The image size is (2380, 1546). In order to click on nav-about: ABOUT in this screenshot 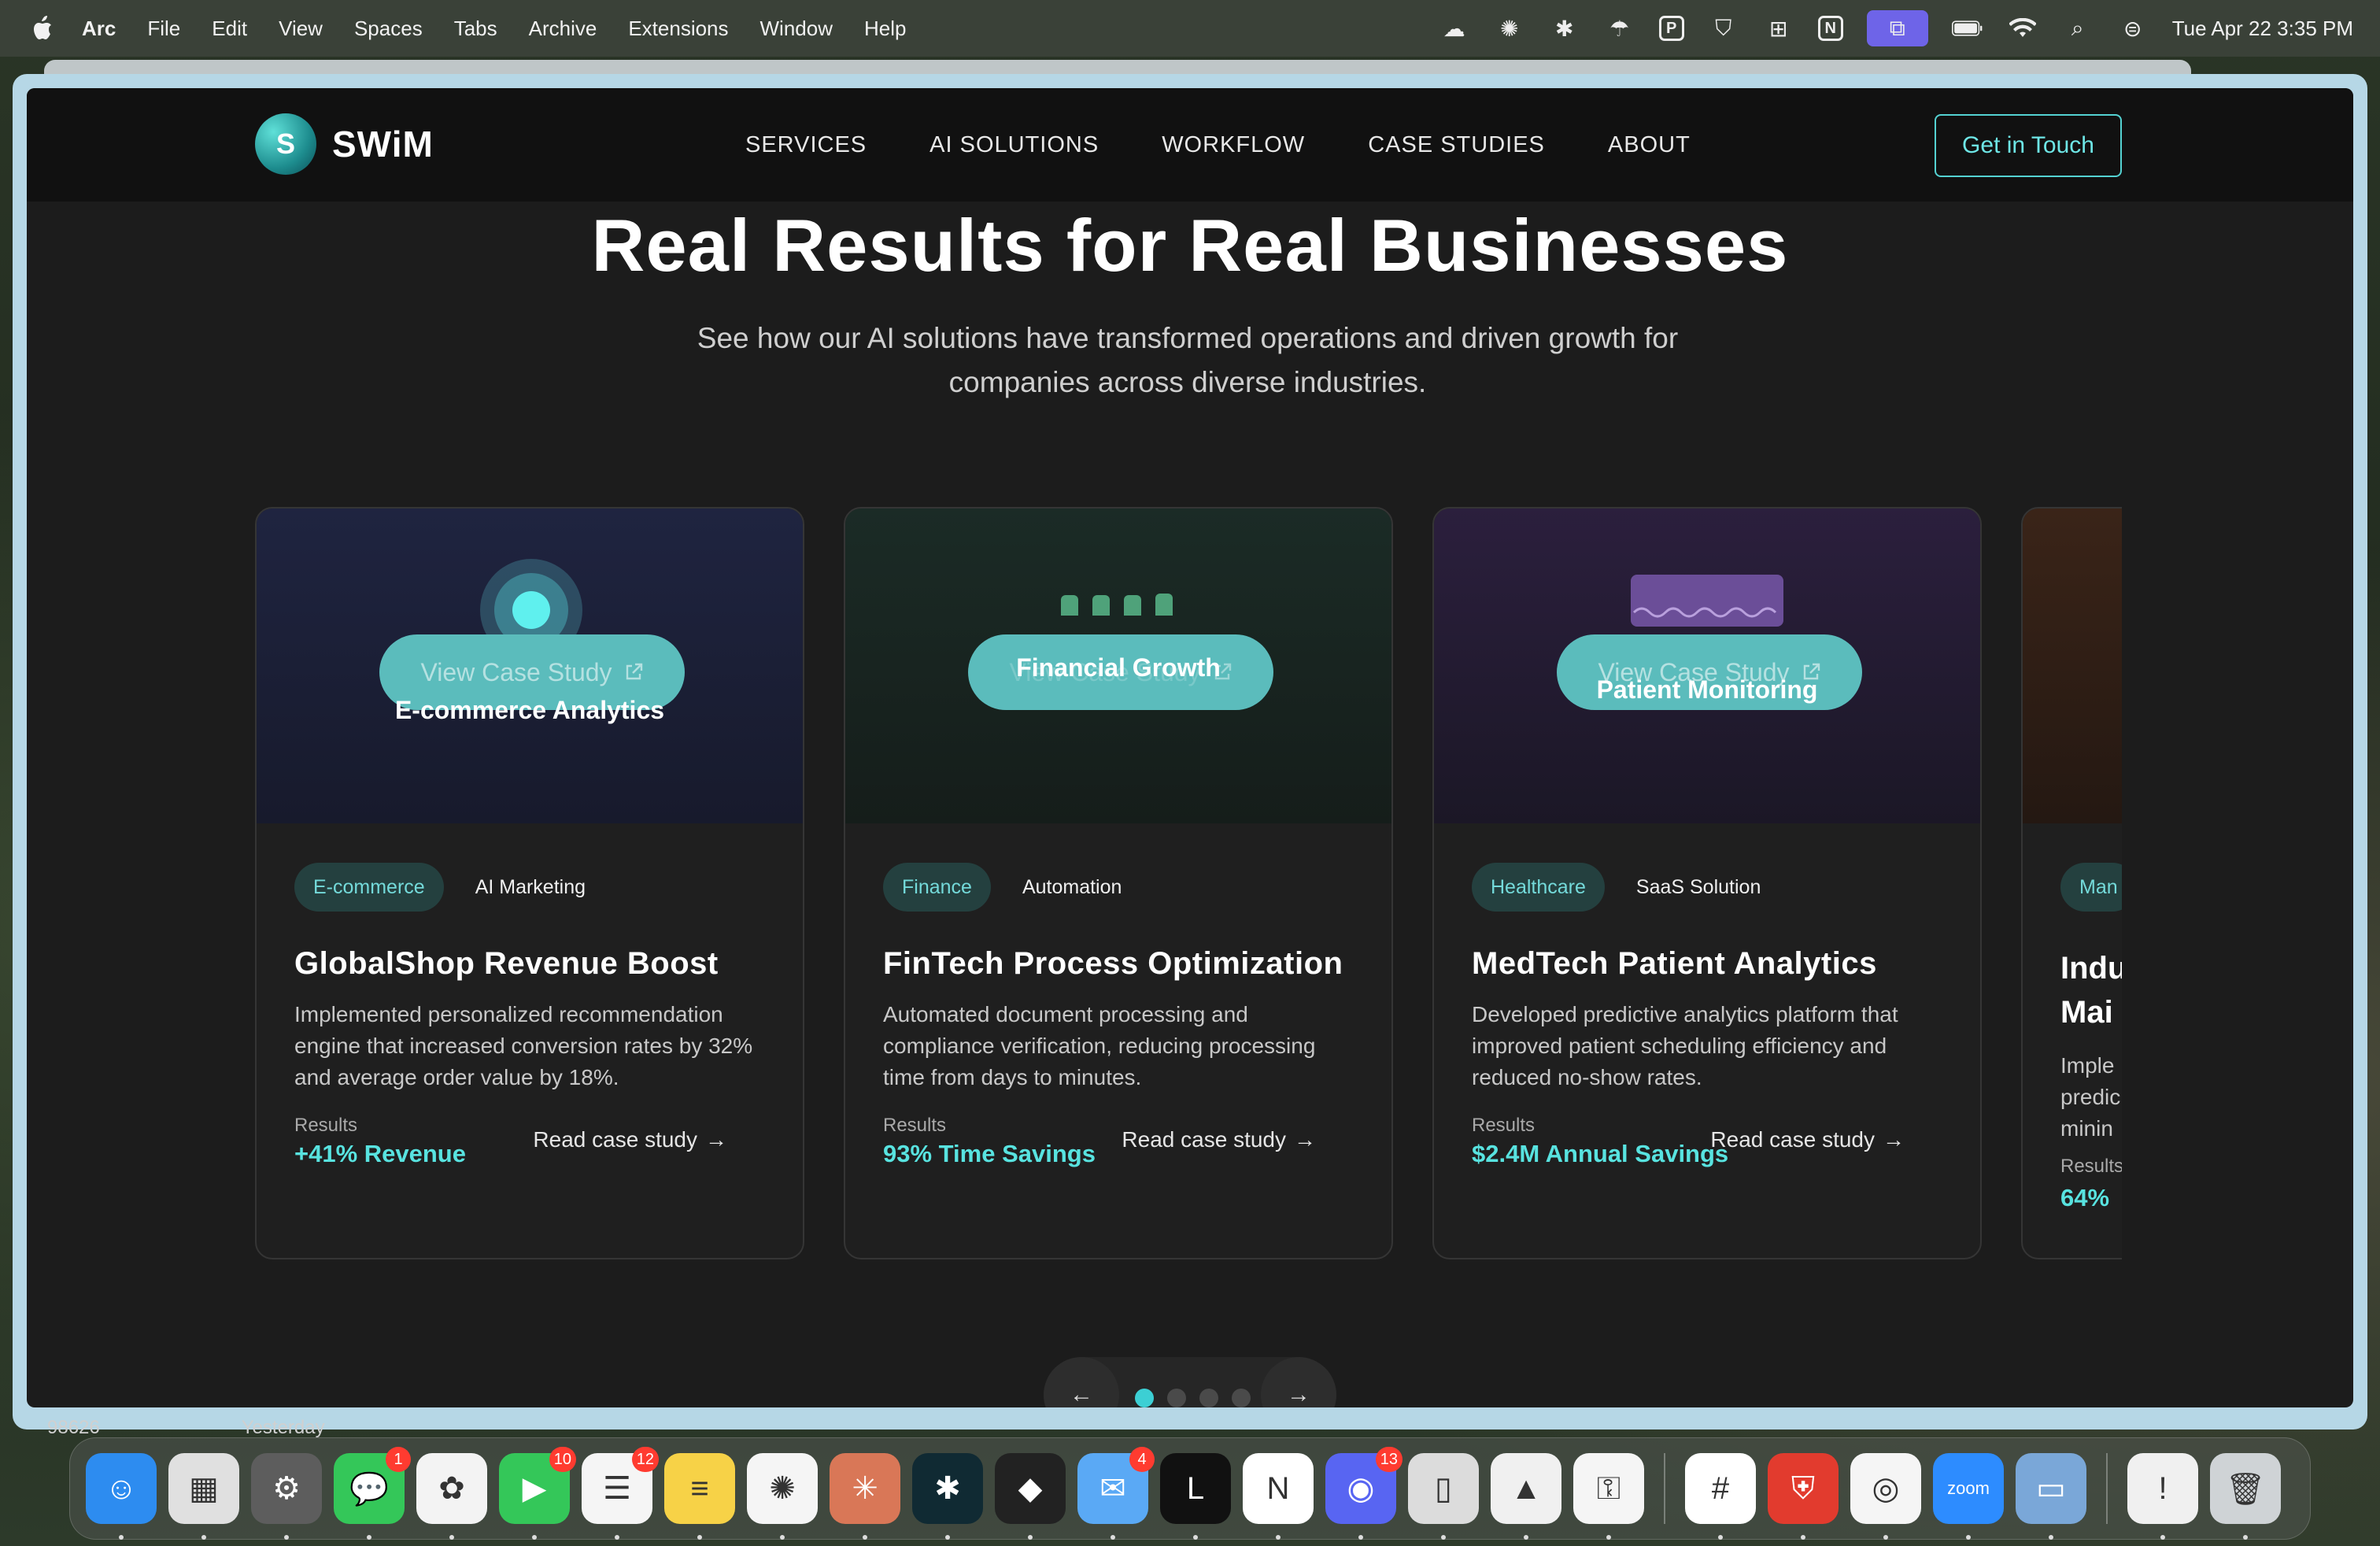, I will do `click(1649, 145)`.